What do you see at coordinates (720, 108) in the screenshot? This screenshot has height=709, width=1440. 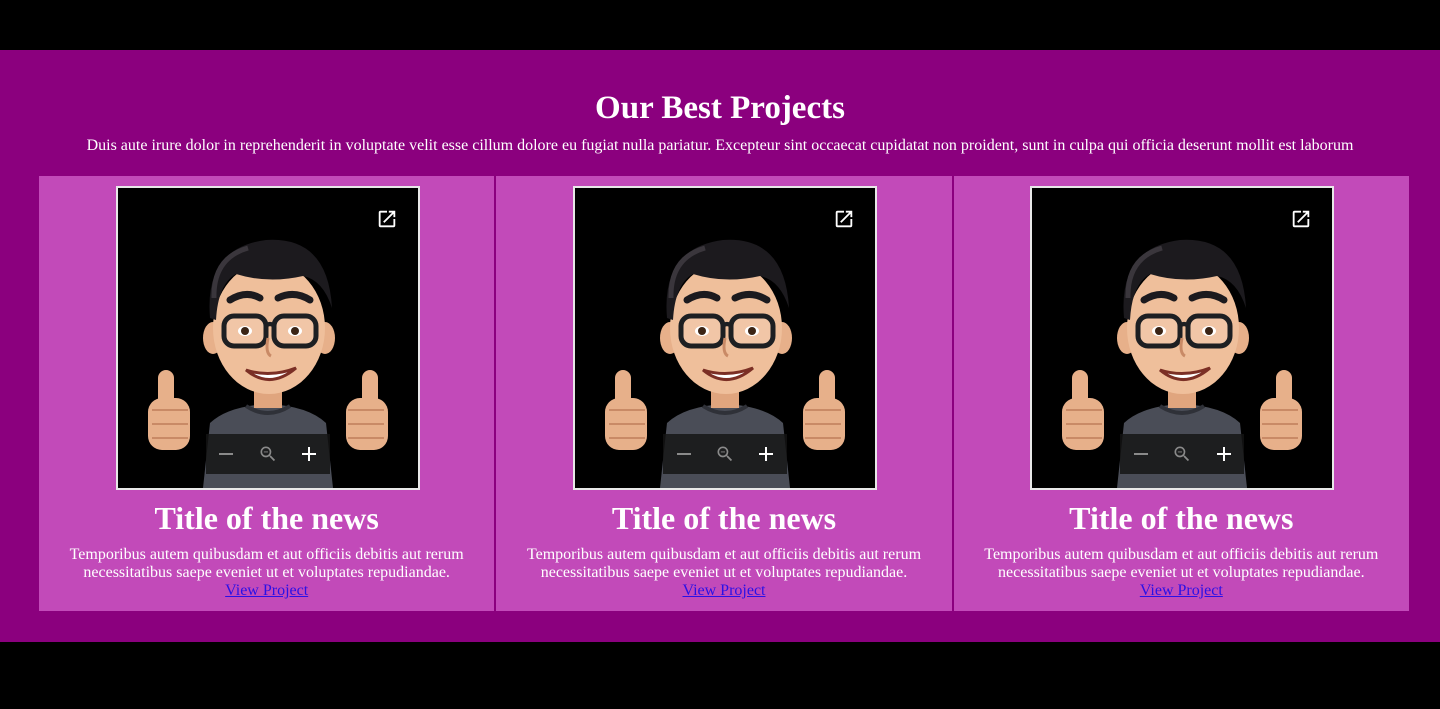 I see `section-title: Our Best Projects` at bounding box center [720, 108].